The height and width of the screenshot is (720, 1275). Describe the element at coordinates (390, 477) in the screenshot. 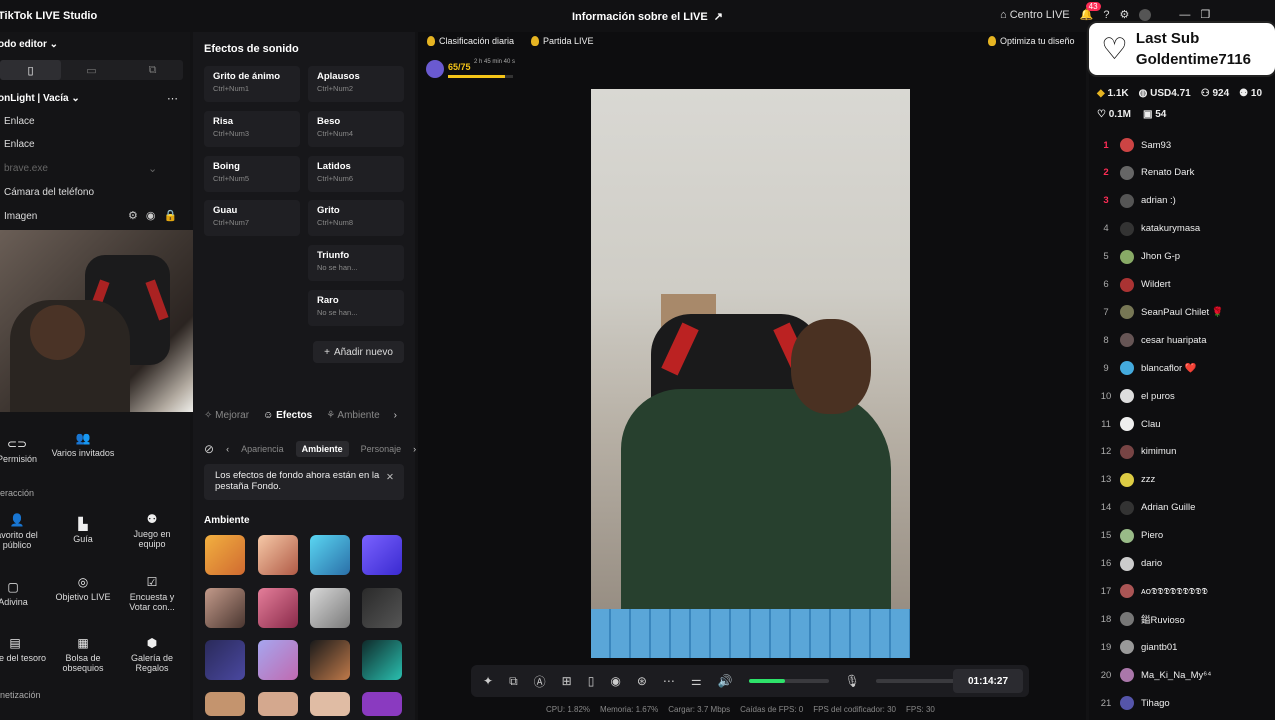

I see `close-icon: ✕` at that location.